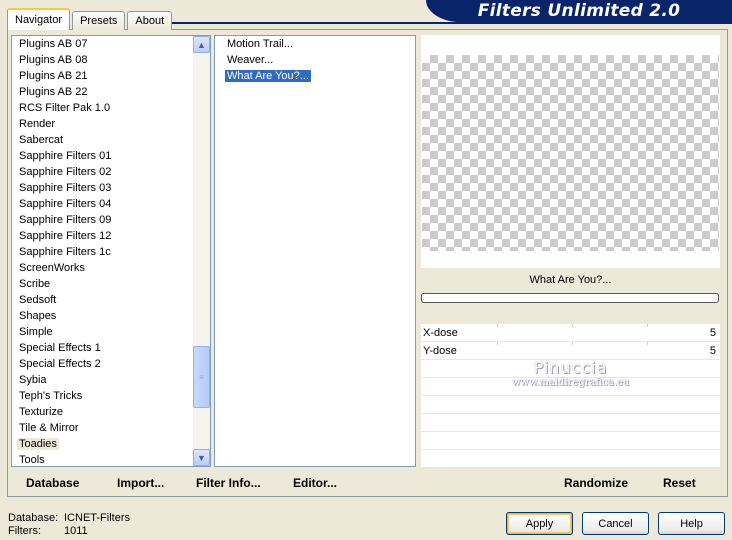 This screenshot has width=732, height=540. Describe the element at coordinates (97, 518) in the screenshot. I see `database-value: ICNET-Filters` at that location.